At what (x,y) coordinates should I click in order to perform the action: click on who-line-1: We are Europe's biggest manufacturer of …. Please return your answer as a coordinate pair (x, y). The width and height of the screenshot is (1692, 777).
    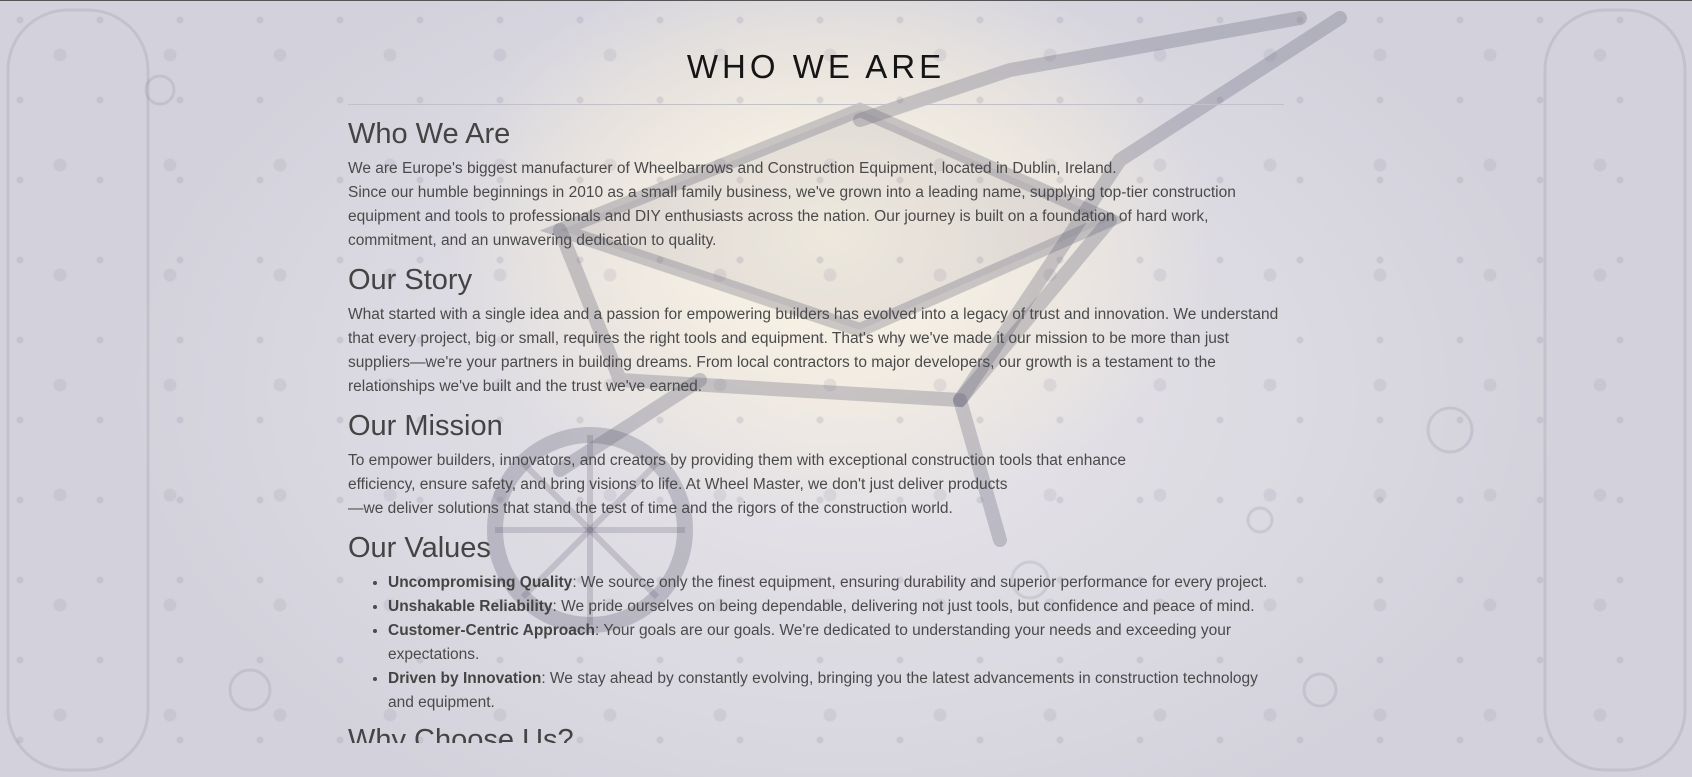
    Looking at the image, I should click on (732, 168).